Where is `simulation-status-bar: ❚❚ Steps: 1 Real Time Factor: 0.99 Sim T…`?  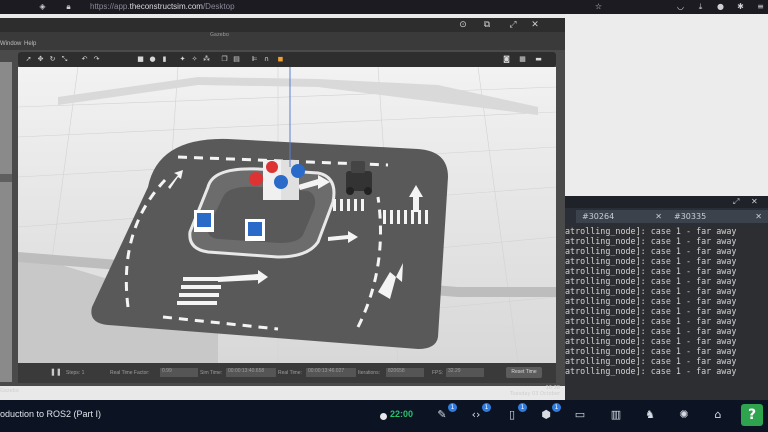 simulation-status-bar: ❚❚ Steps: 1 Real Time Factor: 0.99 Sim T… is located at coordinates (287, 373).